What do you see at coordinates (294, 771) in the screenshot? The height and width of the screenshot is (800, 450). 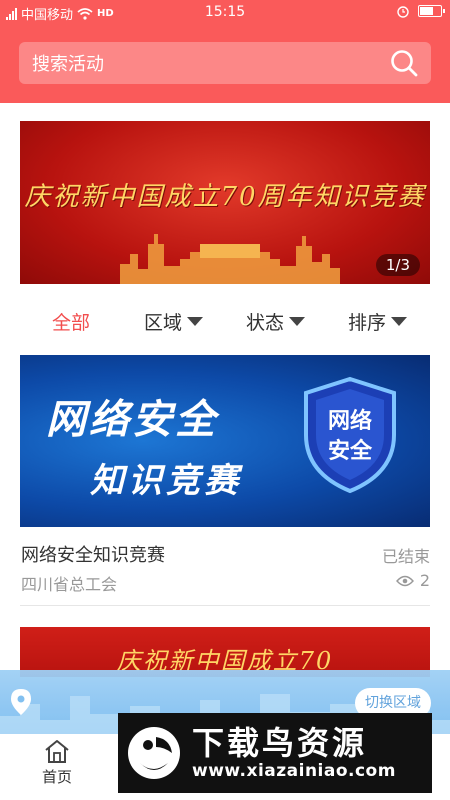 I see `watermark-url: www.xiazainiao.com` at bounding box center [294, 771].